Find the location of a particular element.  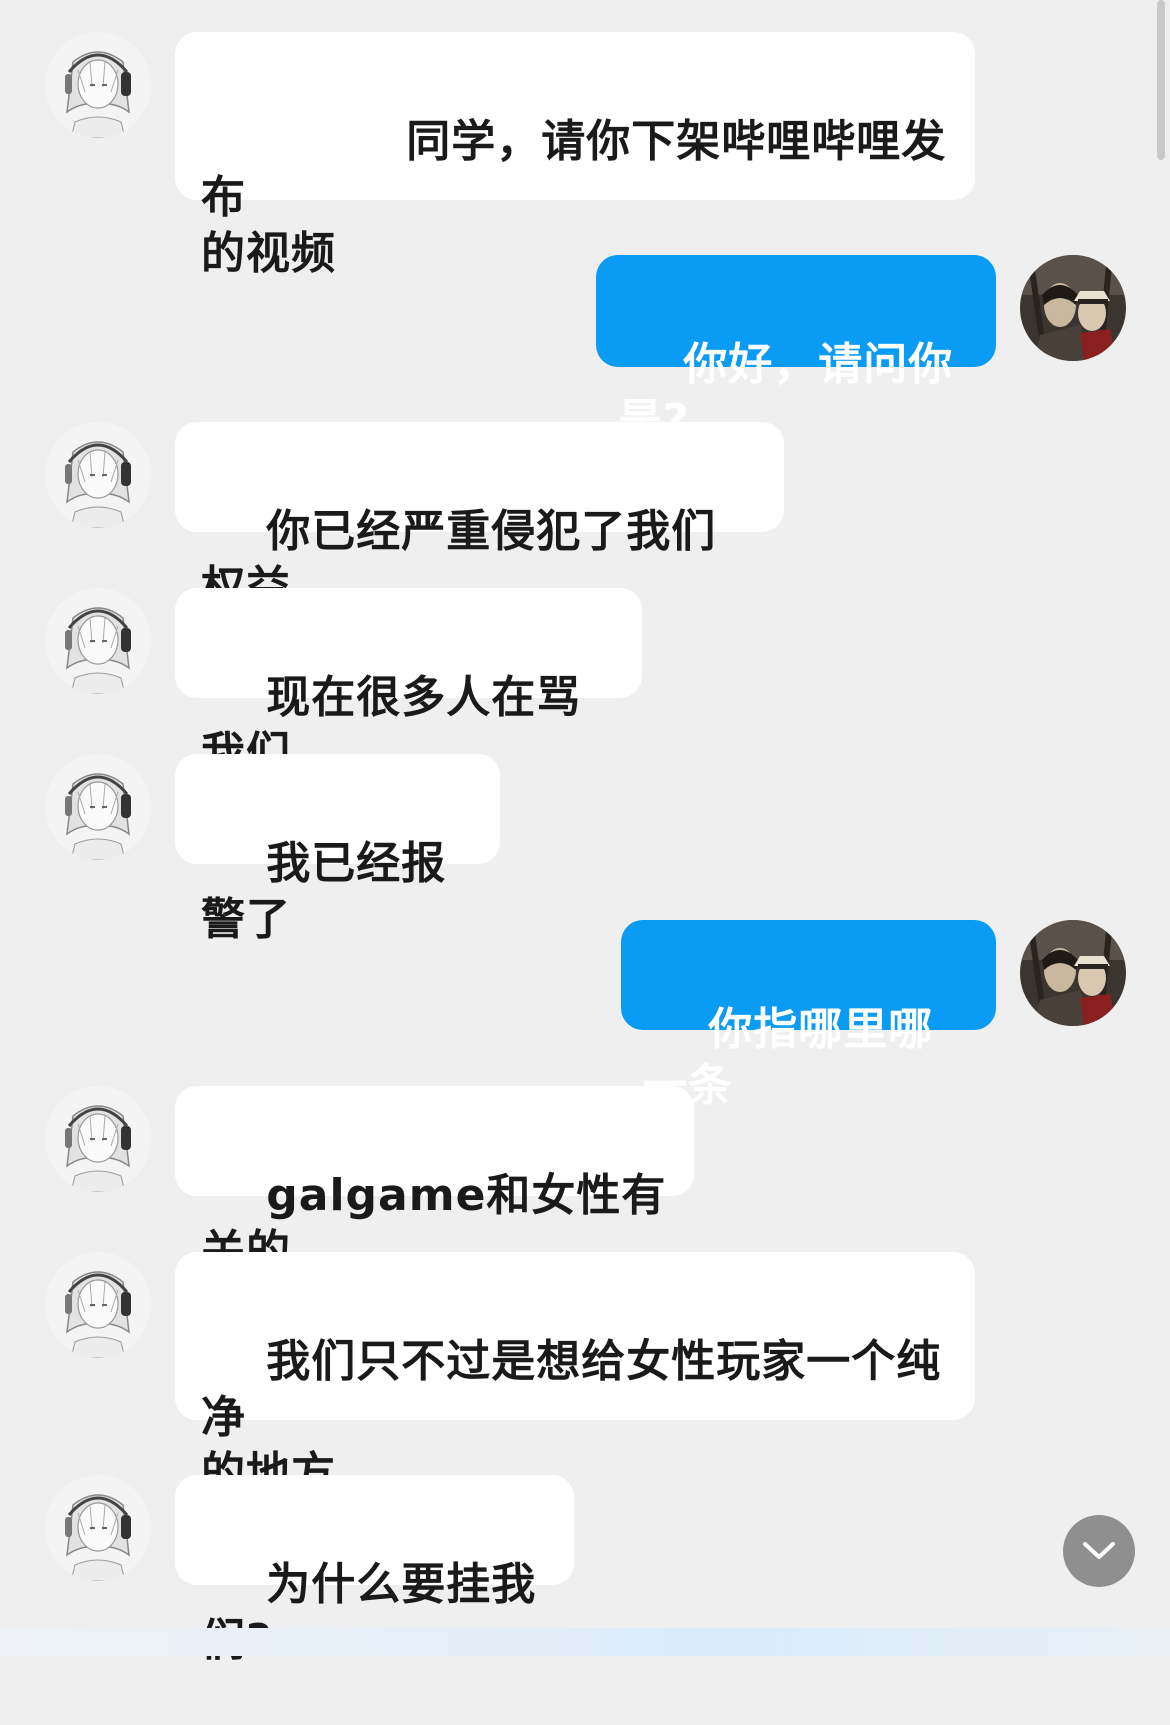

incoming-message-bubble: 同学，请你下架哔哩哔哩发布 的视频 is located at coordinates (575, 155).